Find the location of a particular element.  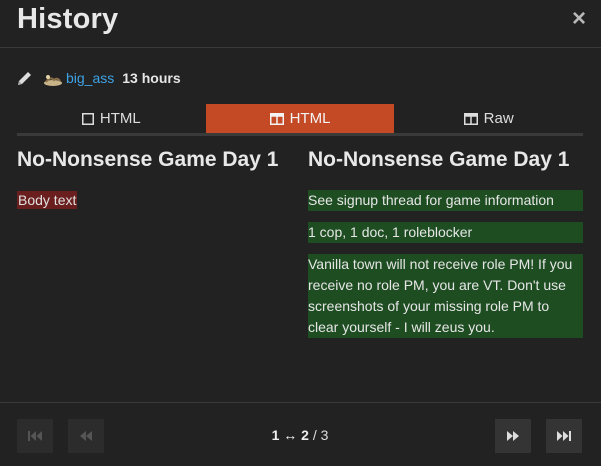

square-icon is located at coordinates (87, 118).